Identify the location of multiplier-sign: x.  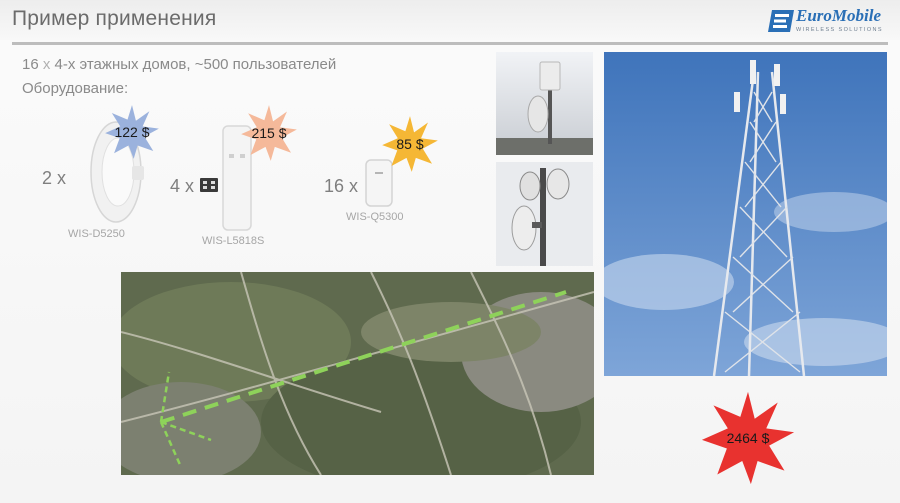
(46, 64).